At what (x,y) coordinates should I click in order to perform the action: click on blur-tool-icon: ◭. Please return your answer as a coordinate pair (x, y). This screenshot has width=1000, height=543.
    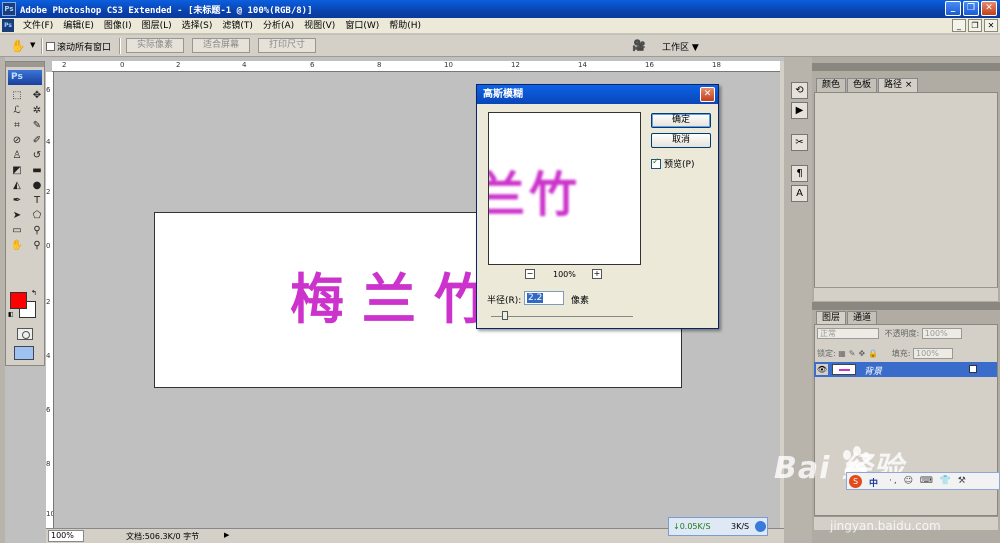
    Looking at the image, I should click on (17, 186).